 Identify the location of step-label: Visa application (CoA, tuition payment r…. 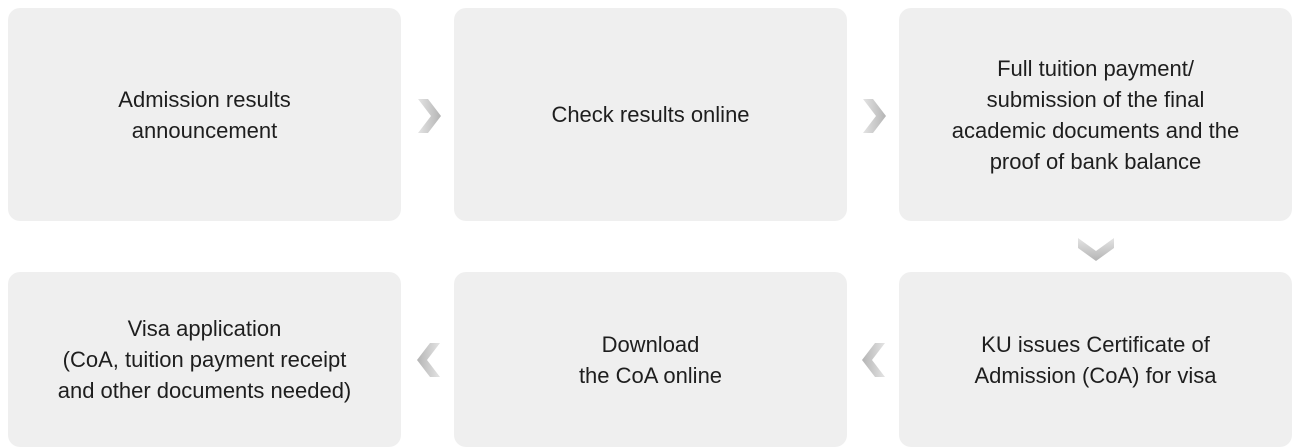
(204, 359).